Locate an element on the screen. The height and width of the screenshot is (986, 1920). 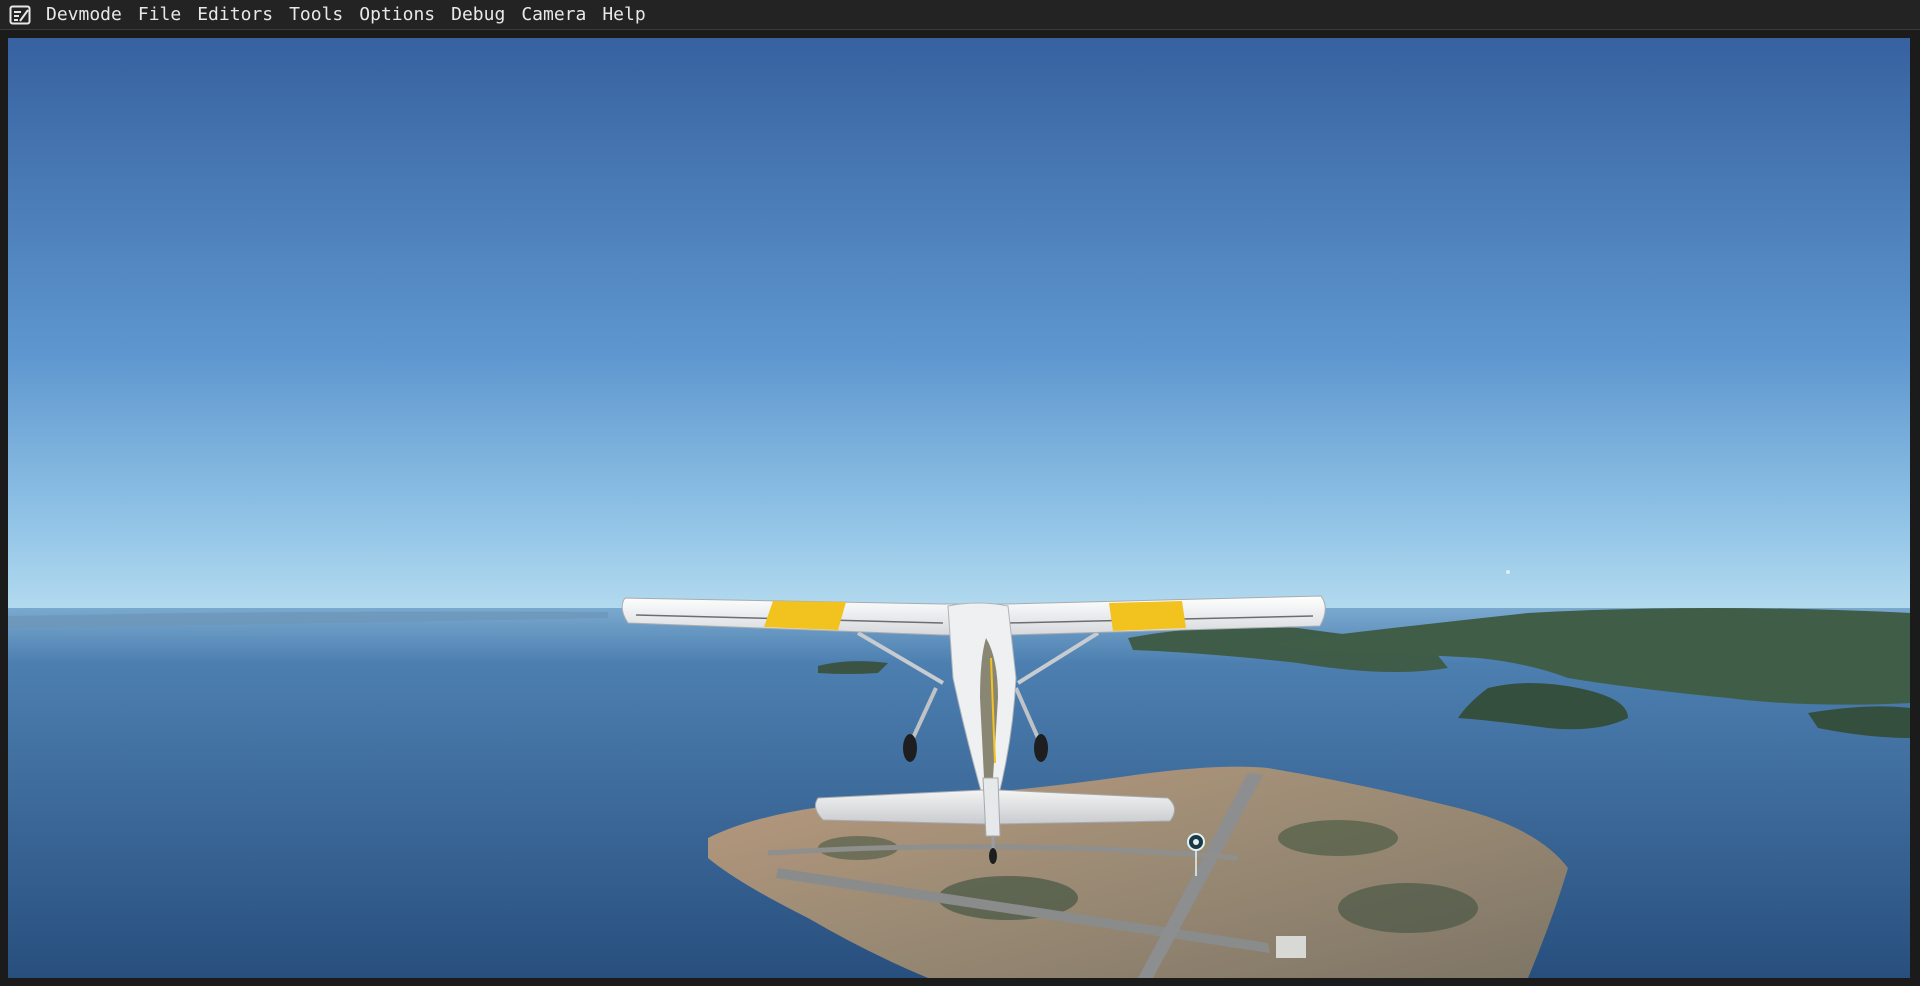
menu-debug: Debug is located at coordinates (478, 15).